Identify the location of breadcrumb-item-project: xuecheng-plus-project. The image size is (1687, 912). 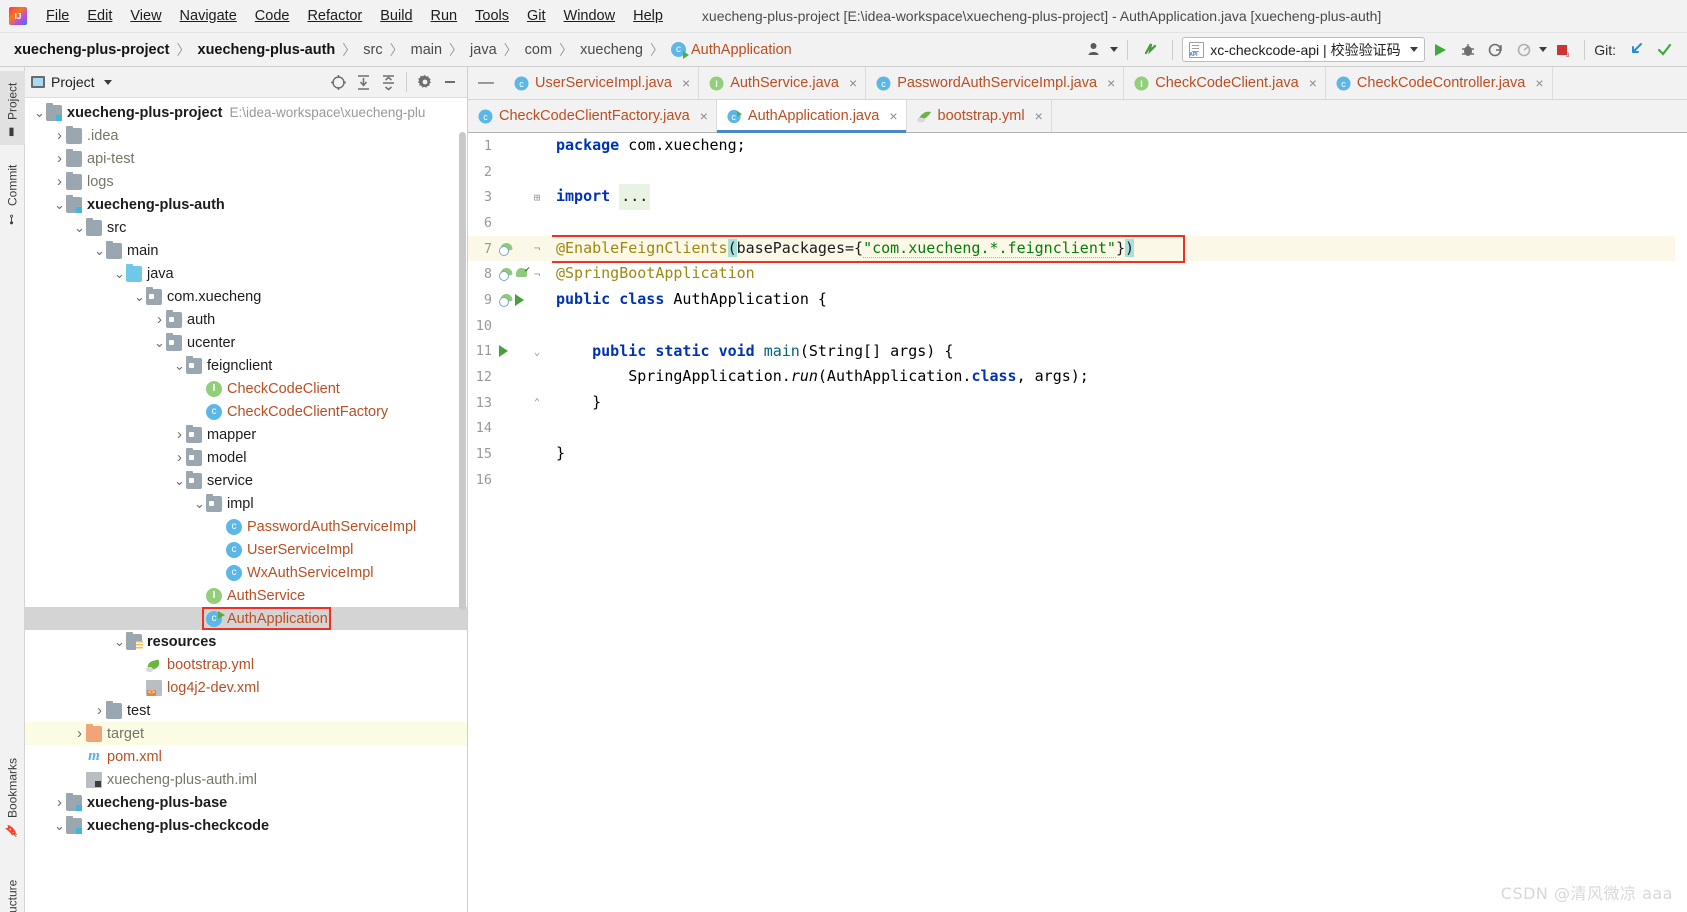
(92, 50).